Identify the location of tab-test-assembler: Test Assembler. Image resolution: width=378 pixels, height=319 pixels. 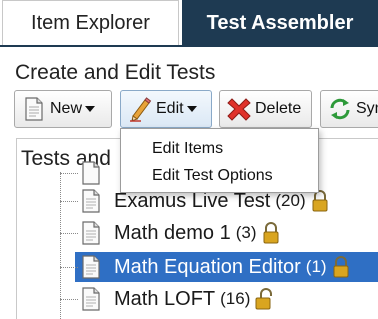
(280, 23).